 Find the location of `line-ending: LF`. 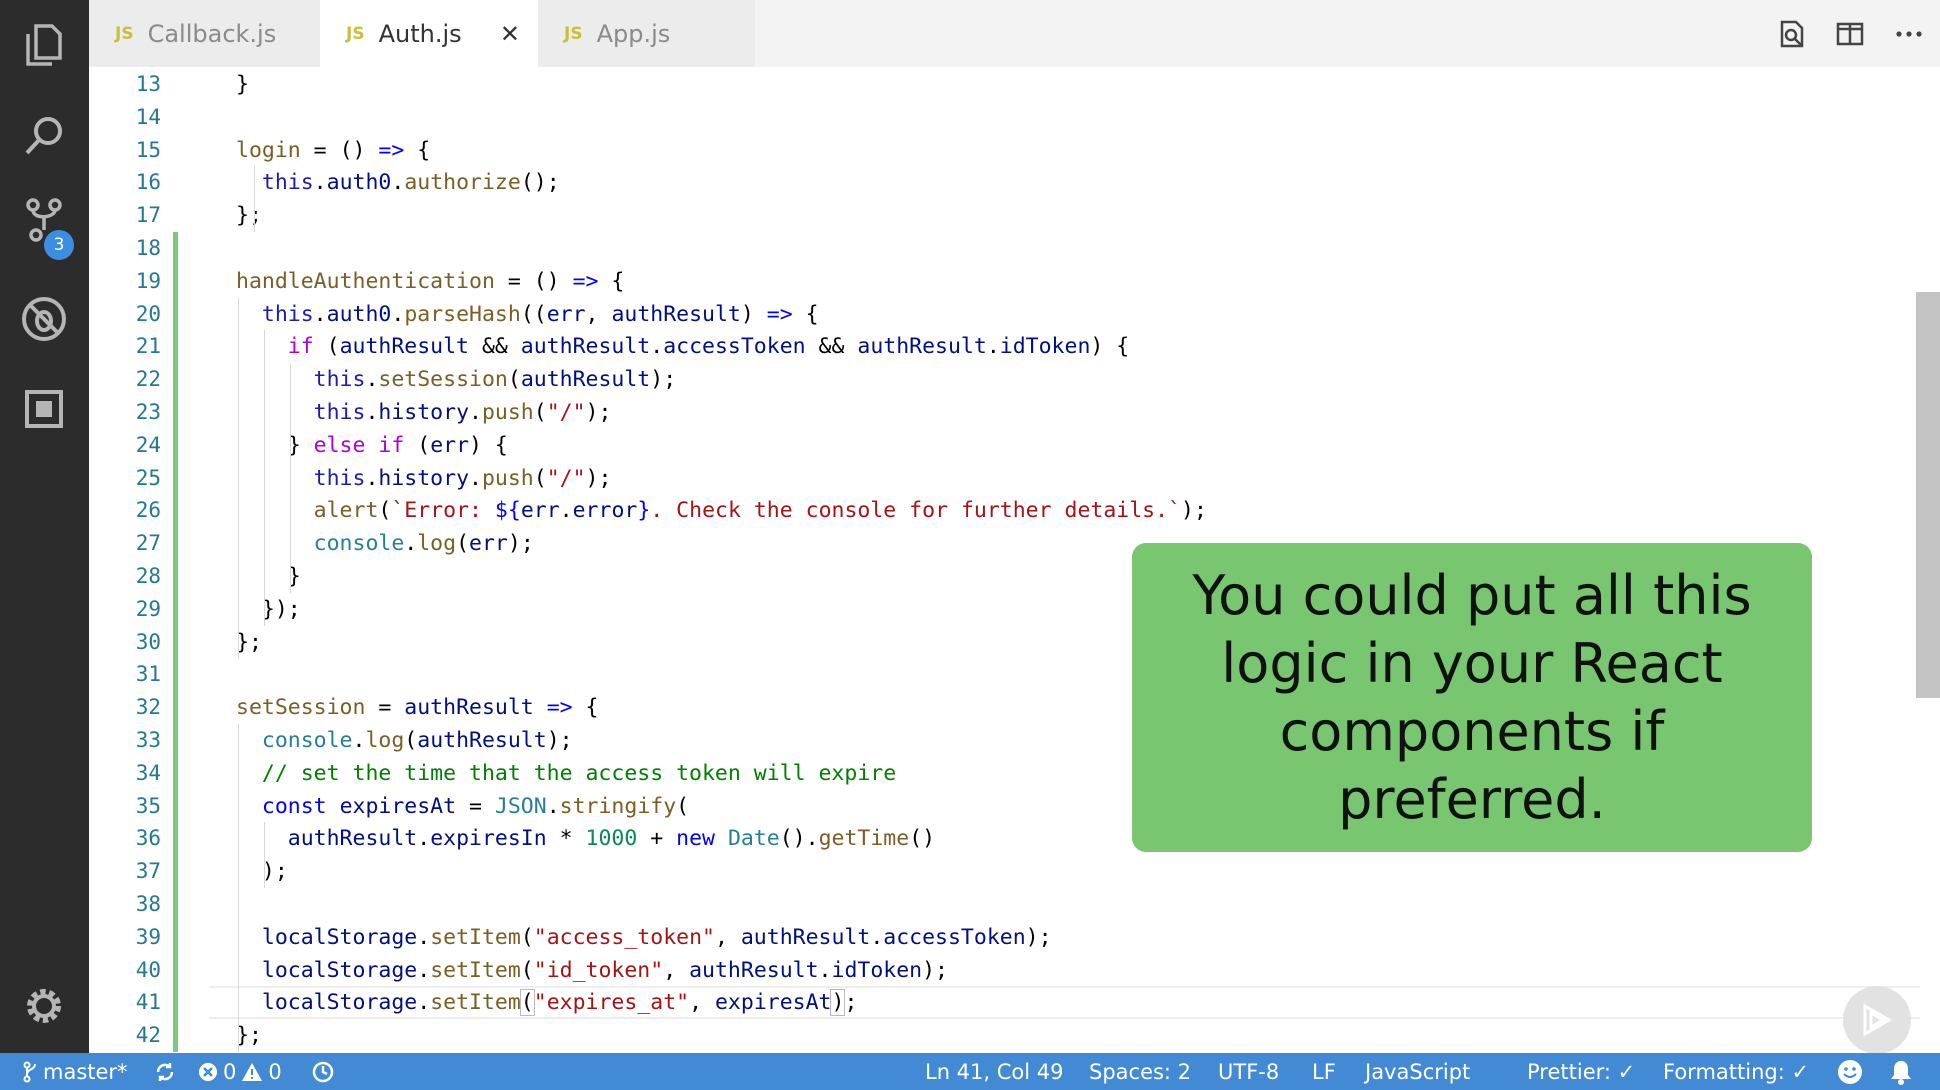

line-ending: LF is located at coordinates (1324, 1071).